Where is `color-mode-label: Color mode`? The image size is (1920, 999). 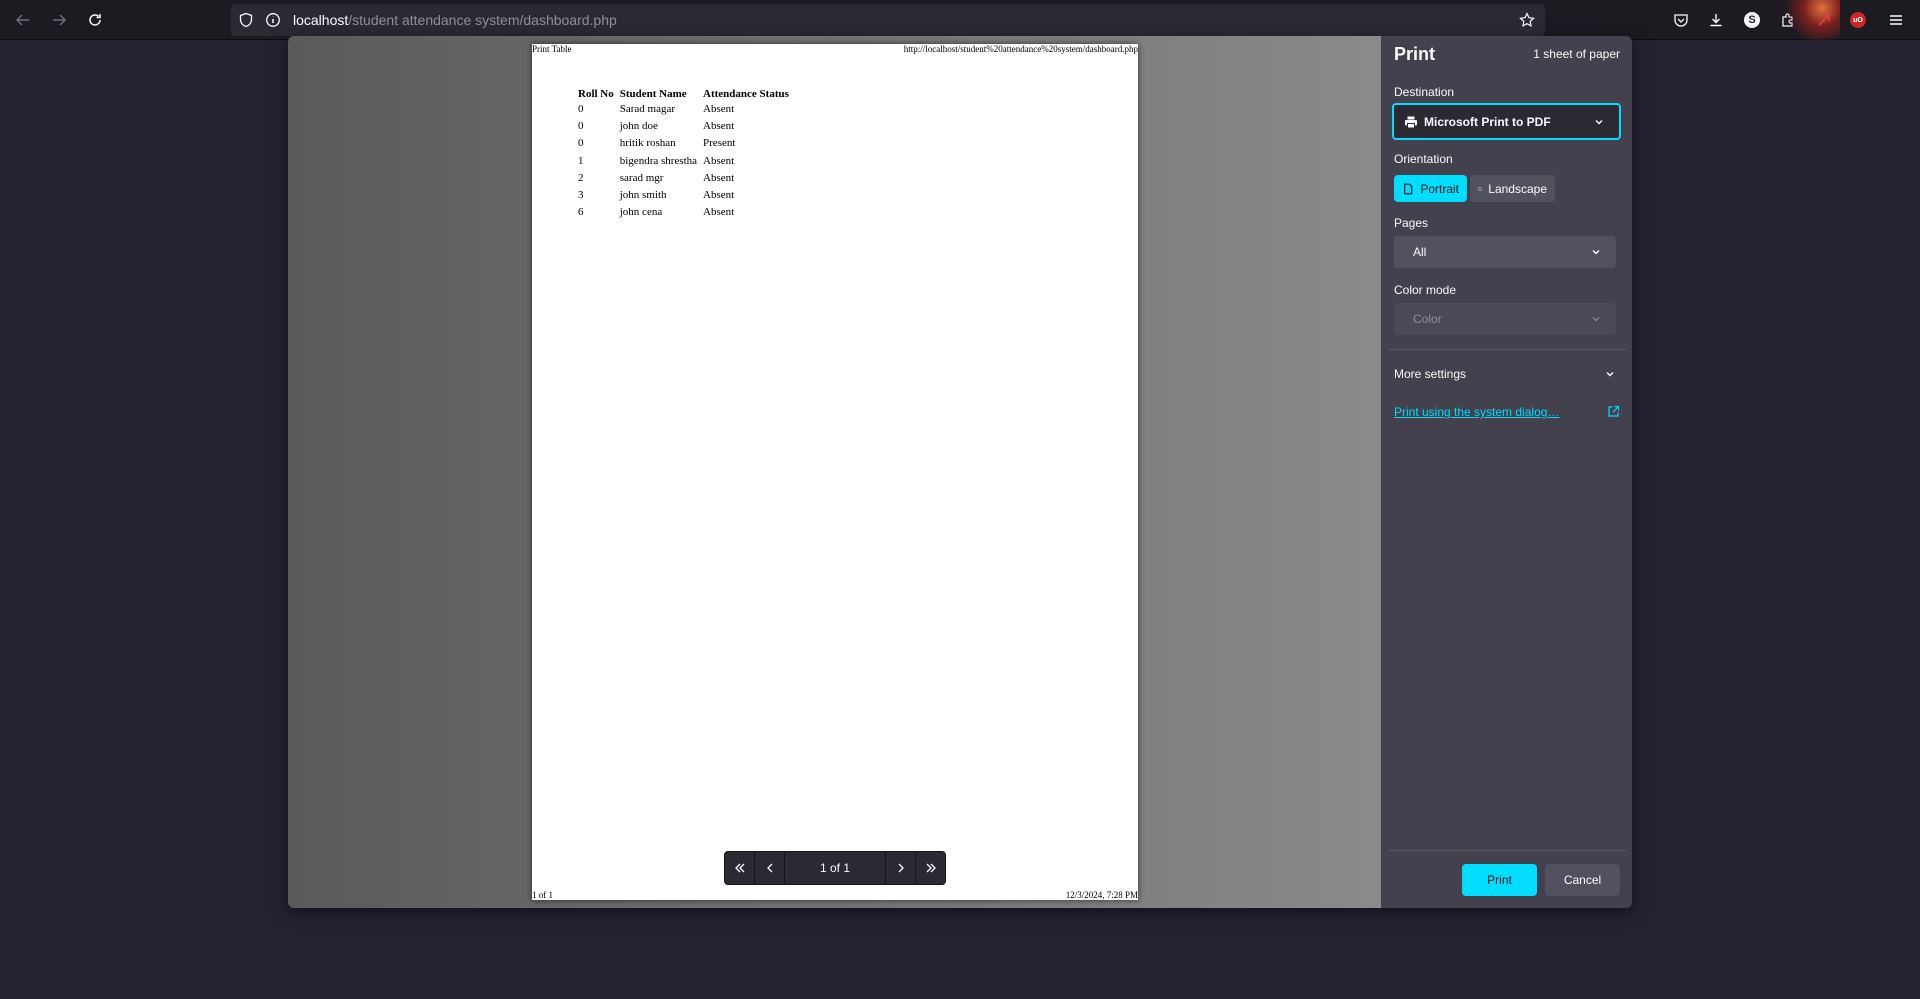 color-mode-label: Color mode is located at coordinates (1425, 290).